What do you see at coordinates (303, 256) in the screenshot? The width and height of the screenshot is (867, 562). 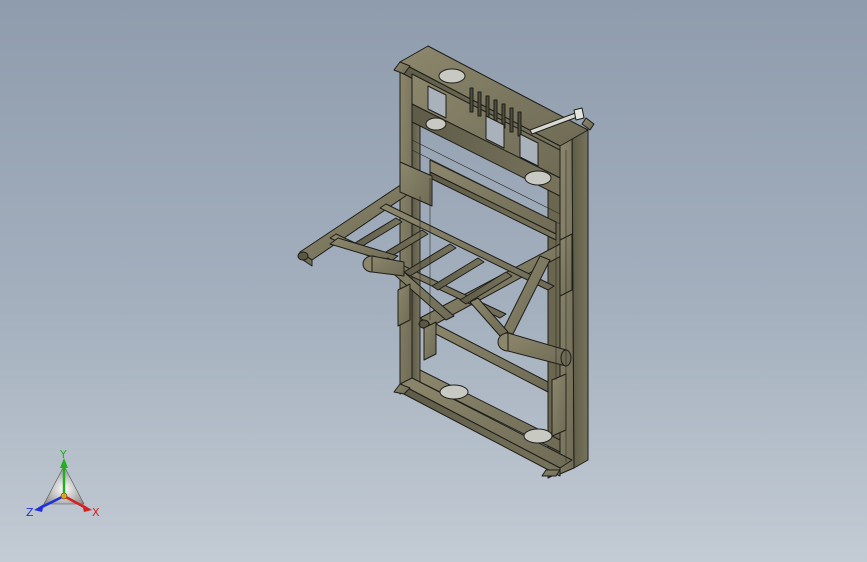 I see `arm-left-pin` at bounding box center [303, 256].